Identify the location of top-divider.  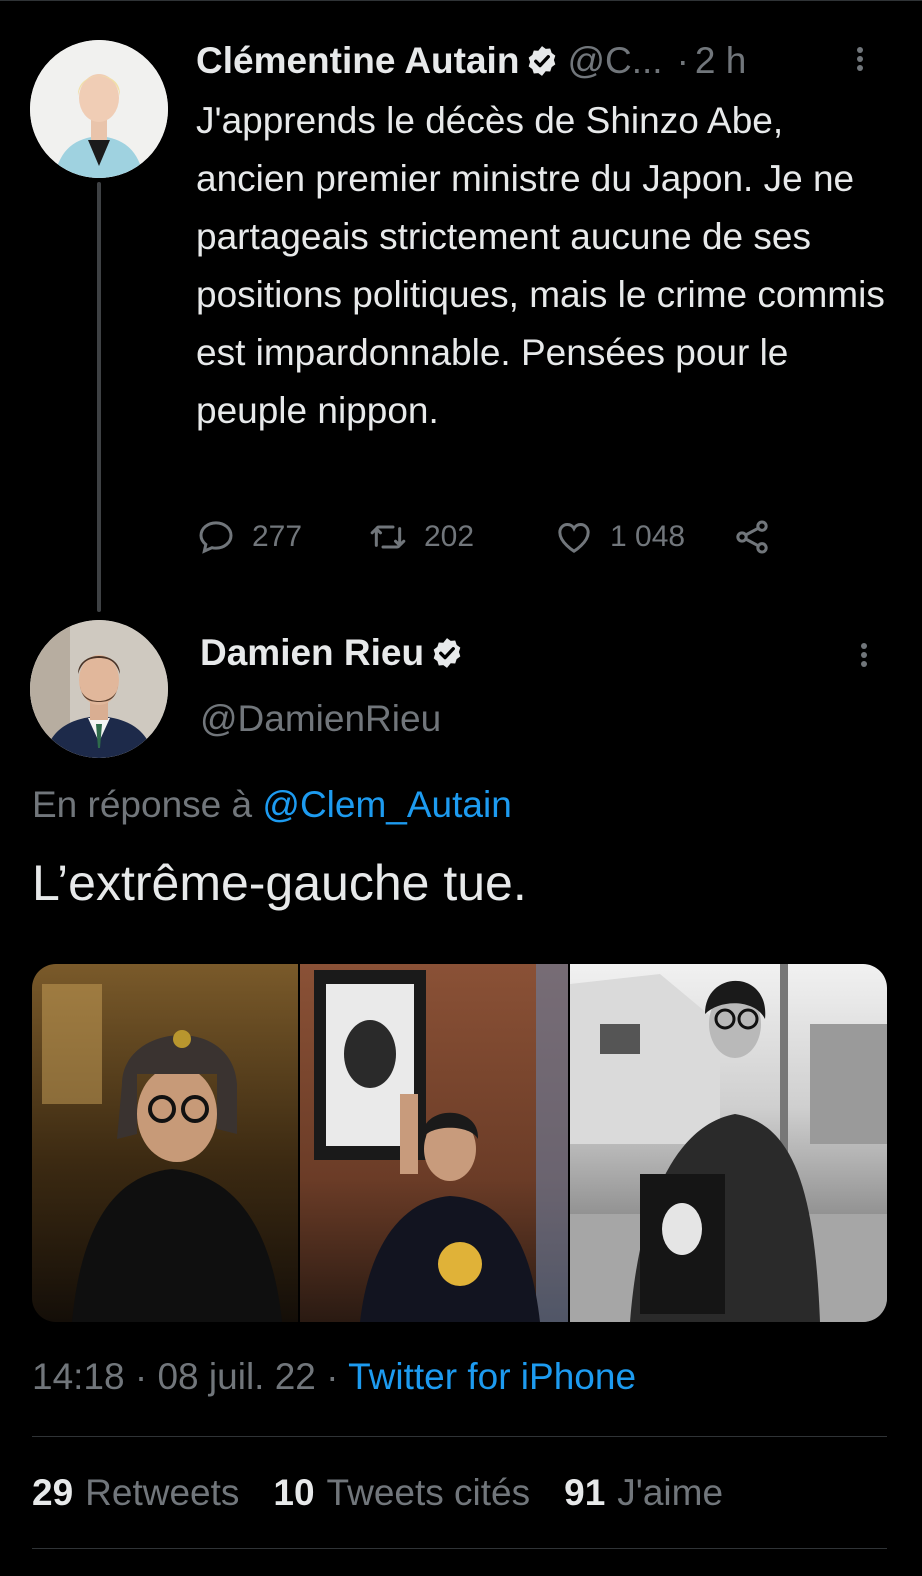
(461, 0).